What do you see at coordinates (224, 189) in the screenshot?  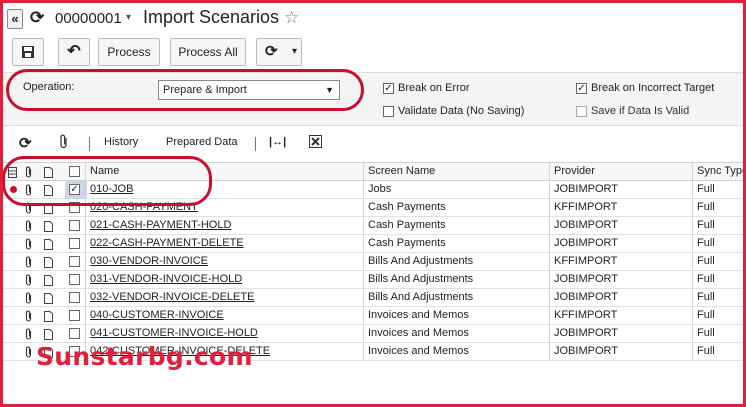 I see `name-cell: 010-JOB` at bounding box center [224, 189].